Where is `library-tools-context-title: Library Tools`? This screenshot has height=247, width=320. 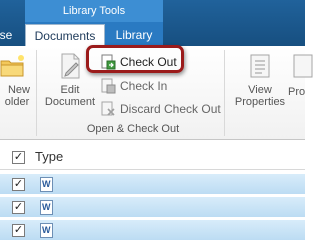 library-tools-context-title: Library Tools is located at coordinates (94, 11).